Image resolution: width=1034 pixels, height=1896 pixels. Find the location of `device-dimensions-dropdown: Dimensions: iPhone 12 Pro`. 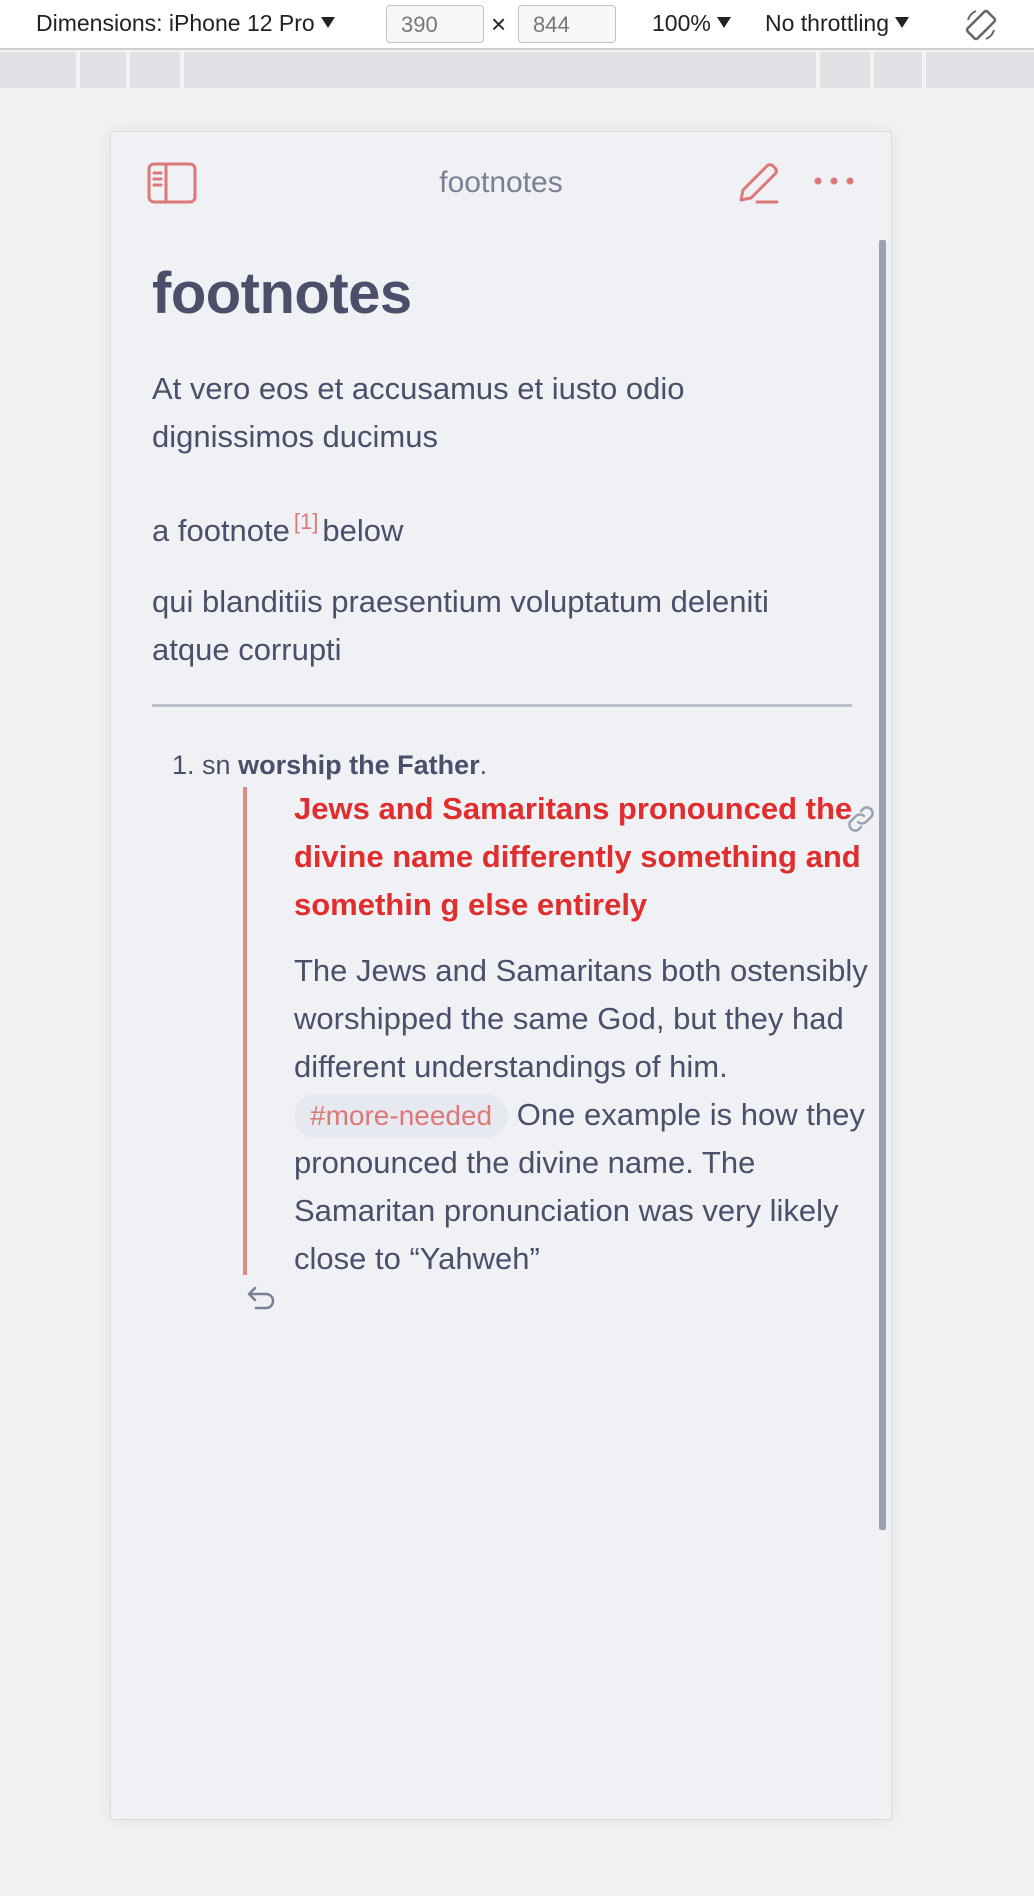

device-dimensions-dropdown: Dimensions: iPhone 12 Pro is located at coordinates (185, 23).